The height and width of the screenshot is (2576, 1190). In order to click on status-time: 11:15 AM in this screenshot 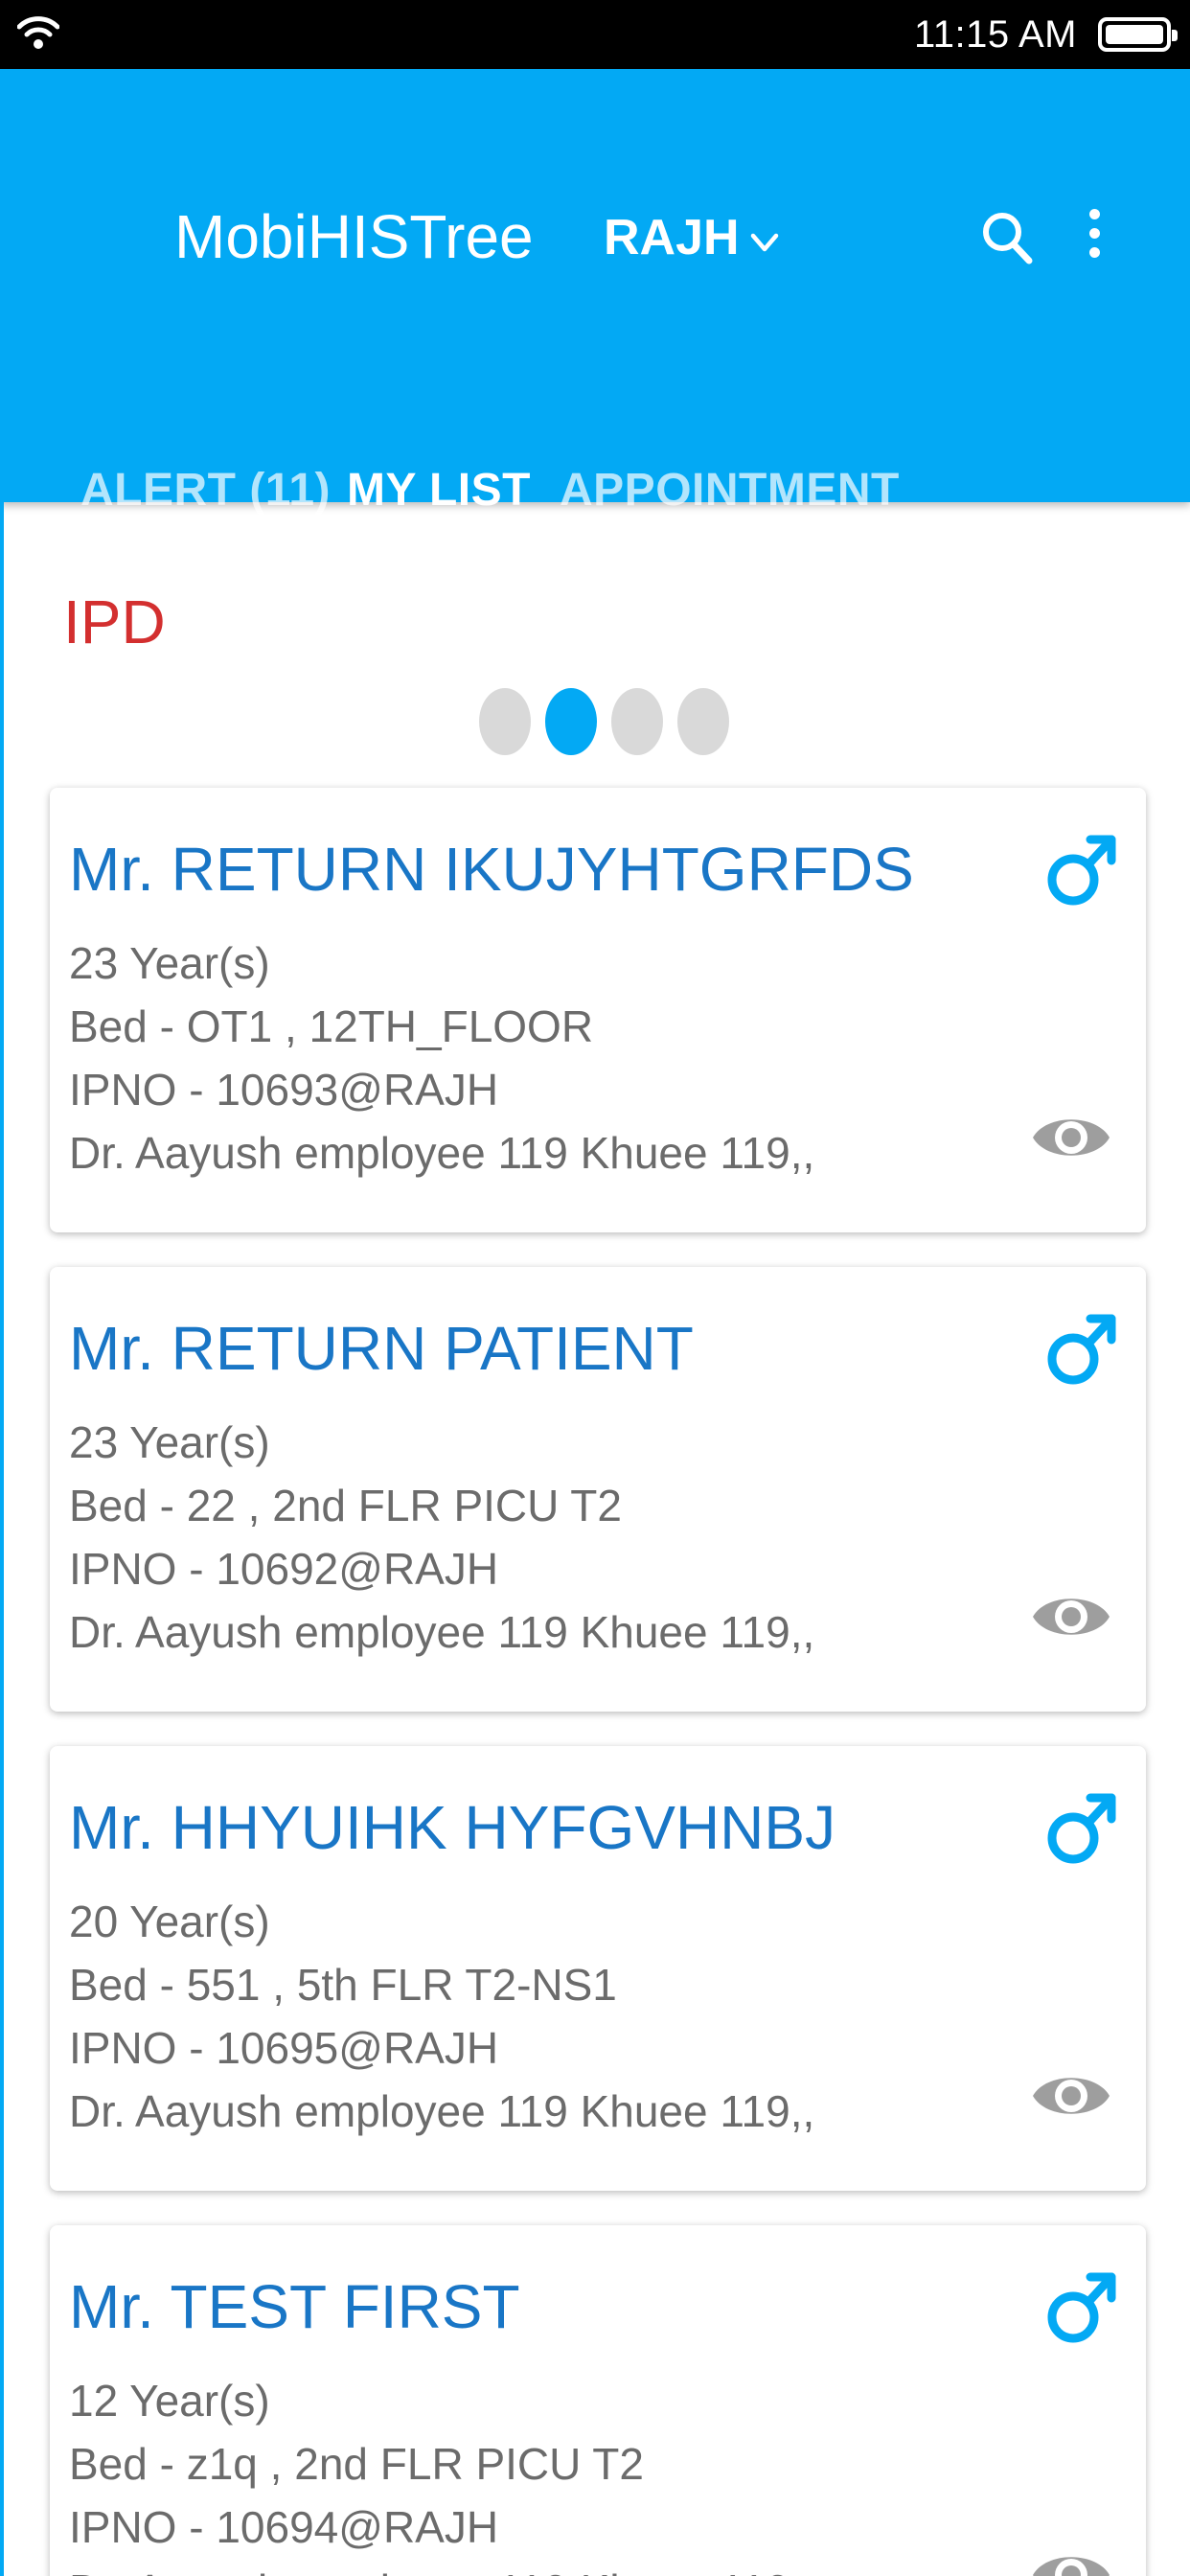, I will do `click(995, 34)`.